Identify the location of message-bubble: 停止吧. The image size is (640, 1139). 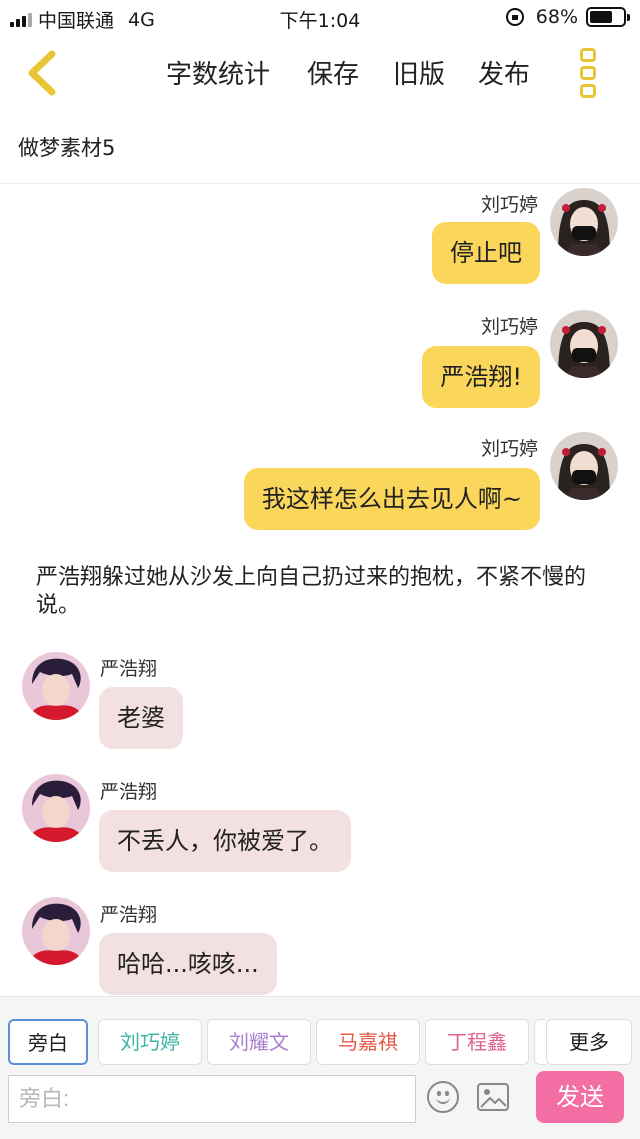
(486, 253).